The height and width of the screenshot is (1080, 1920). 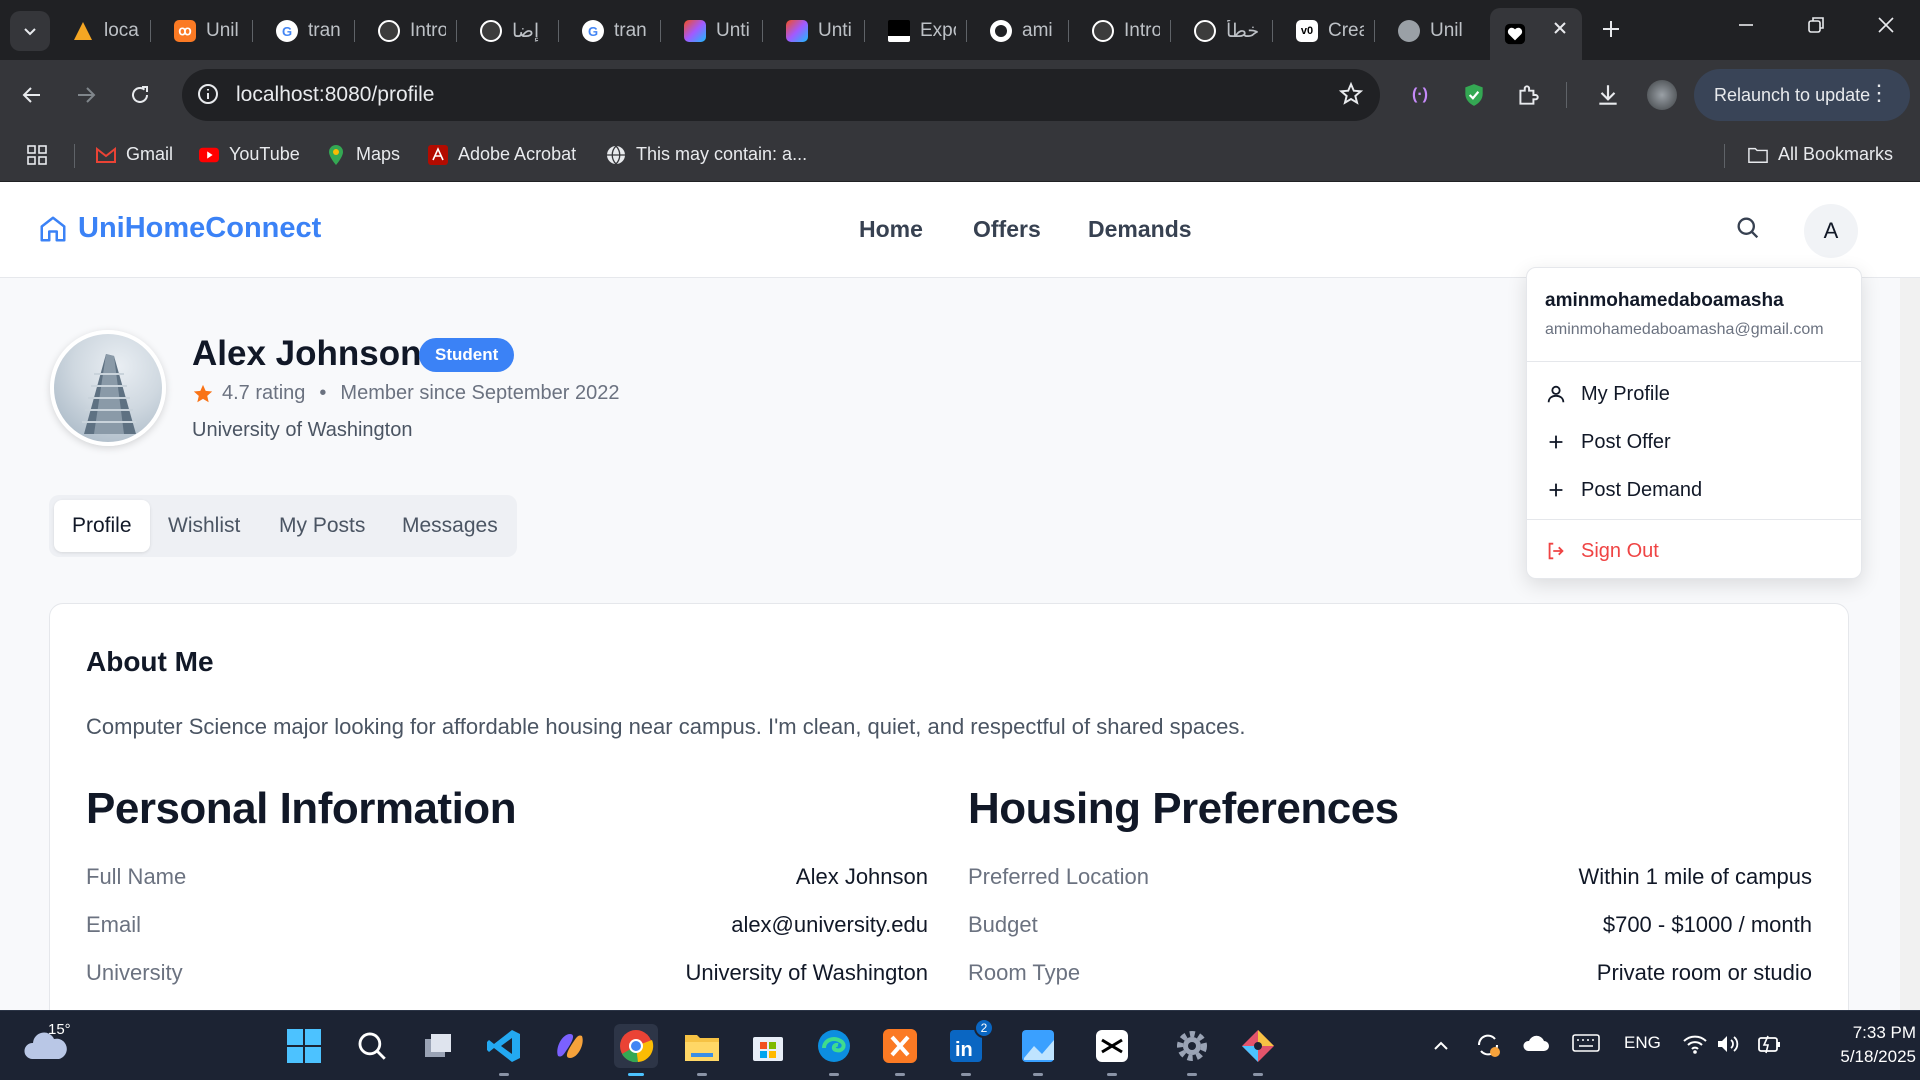 I want to click on reload-button, so click(x=140, y=95).